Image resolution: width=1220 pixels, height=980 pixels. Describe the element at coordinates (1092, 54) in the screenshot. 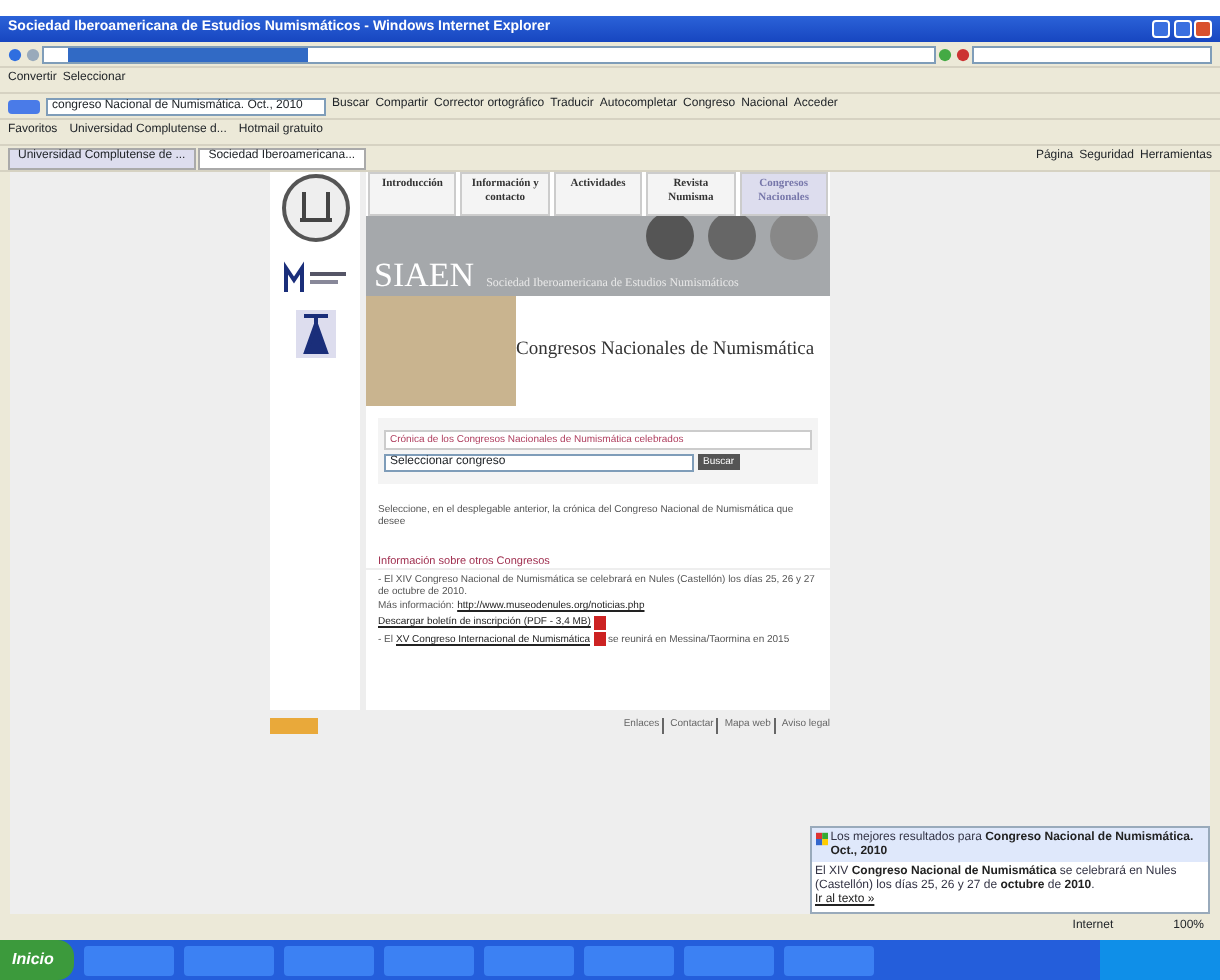

I see `search-field` at that location.